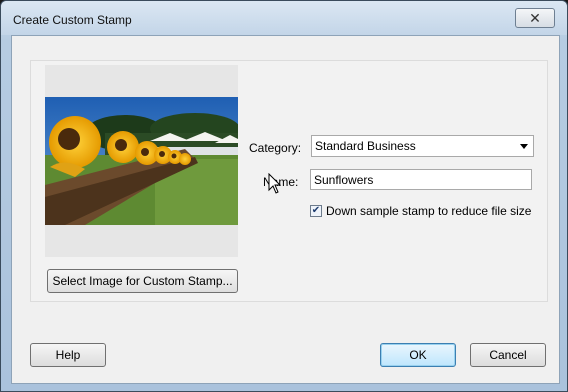 The image size is (568, 392). Describe the element at coordinates (429, 211) in the screenshot. I see `downsample-label: Down sample stamp to reduce file size` at that location.